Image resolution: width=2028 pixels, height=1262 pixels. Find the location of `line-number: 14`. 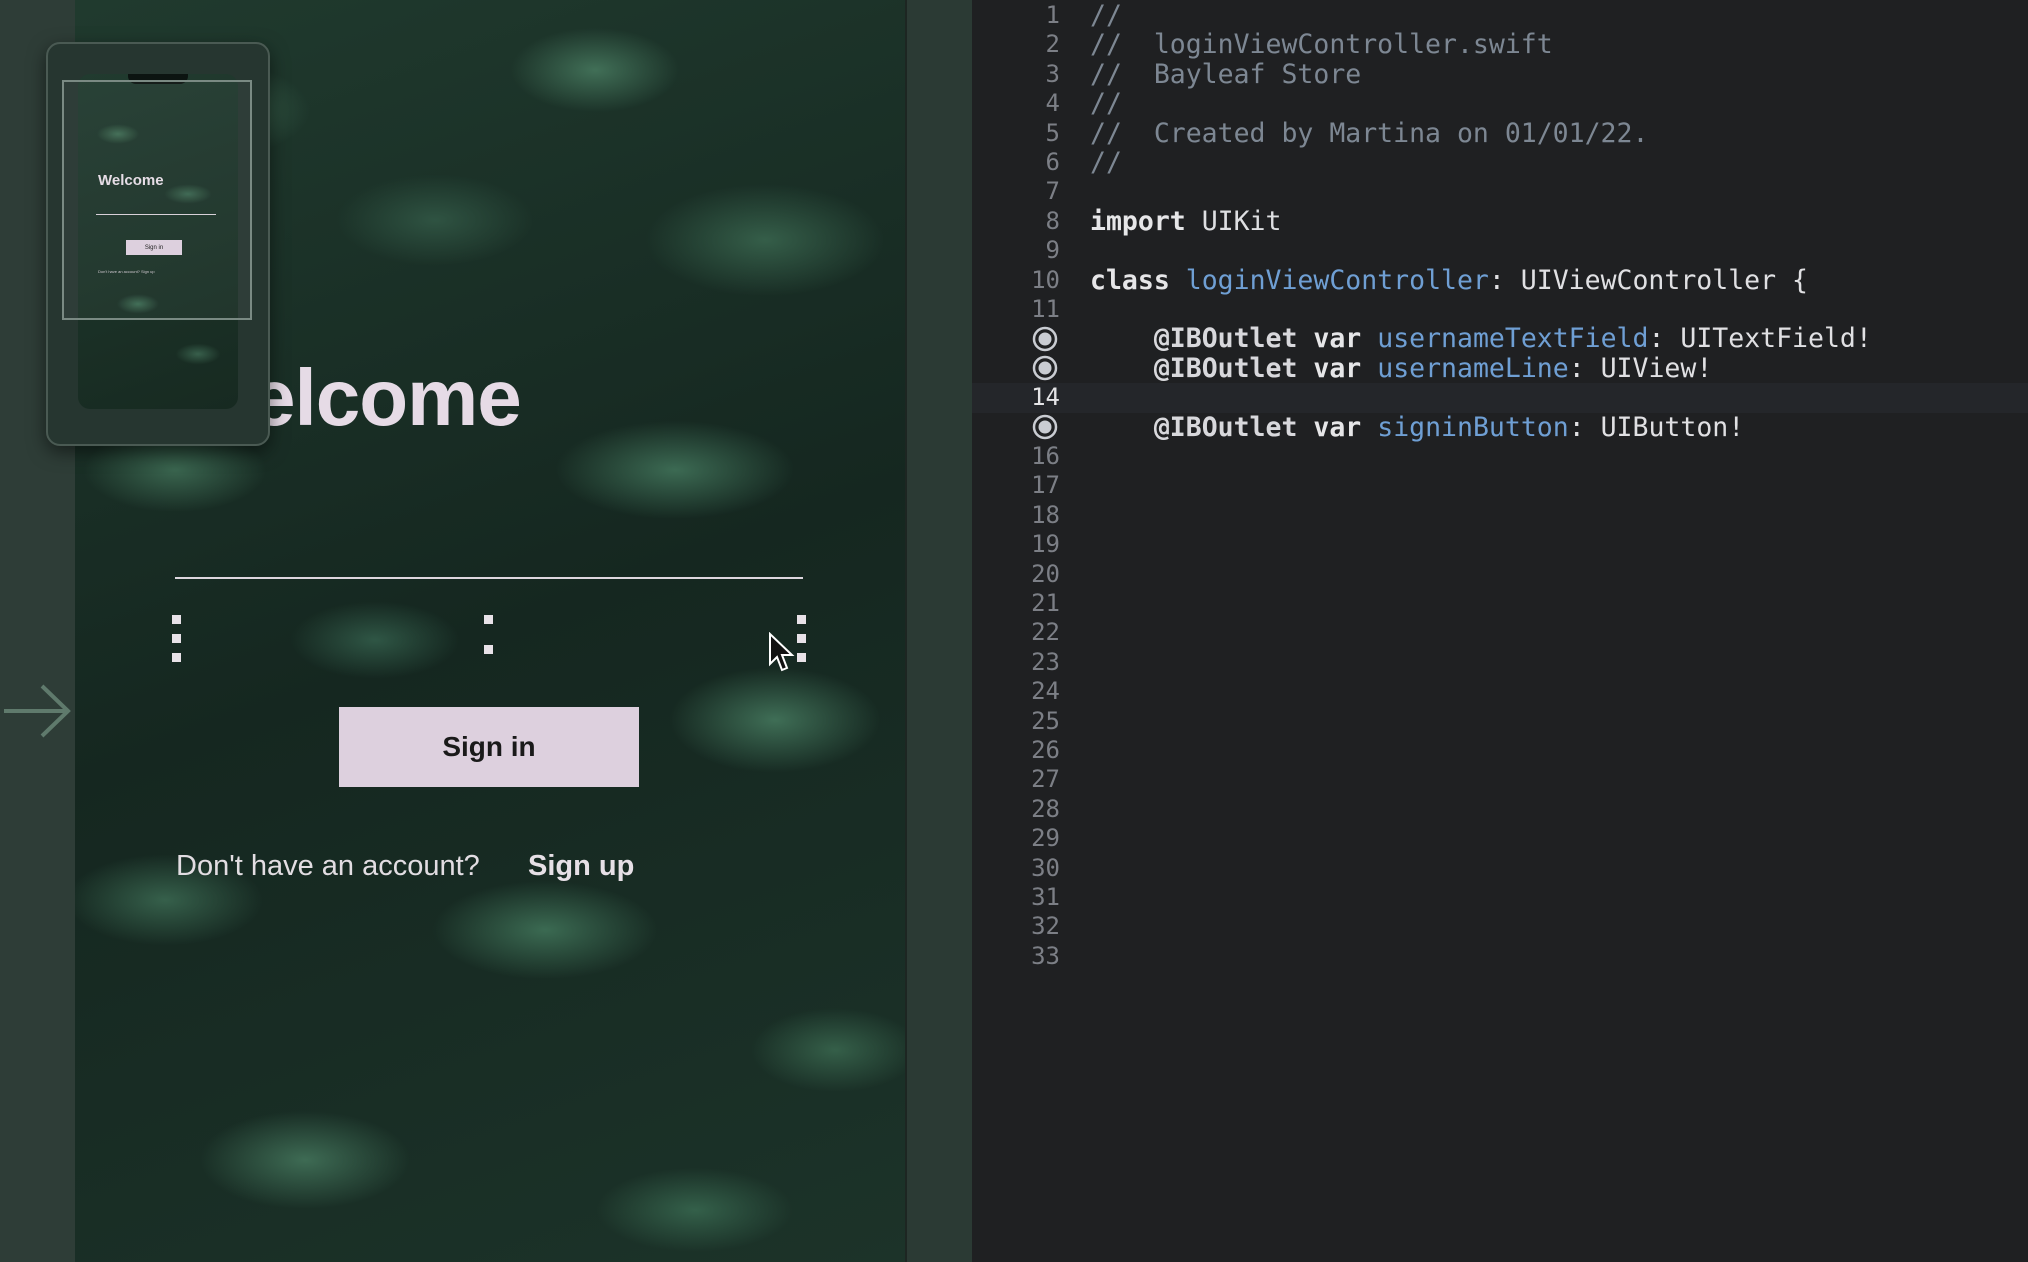

line-number: 14 is located at coordinates (1016, 397).